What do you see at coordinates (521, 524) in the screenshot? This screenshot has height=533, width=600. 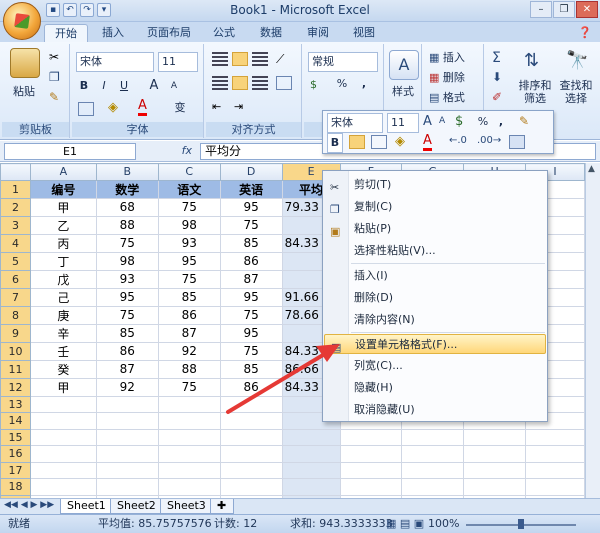 I see `zoom-slider-thumb` at bounding box center [521, 524].